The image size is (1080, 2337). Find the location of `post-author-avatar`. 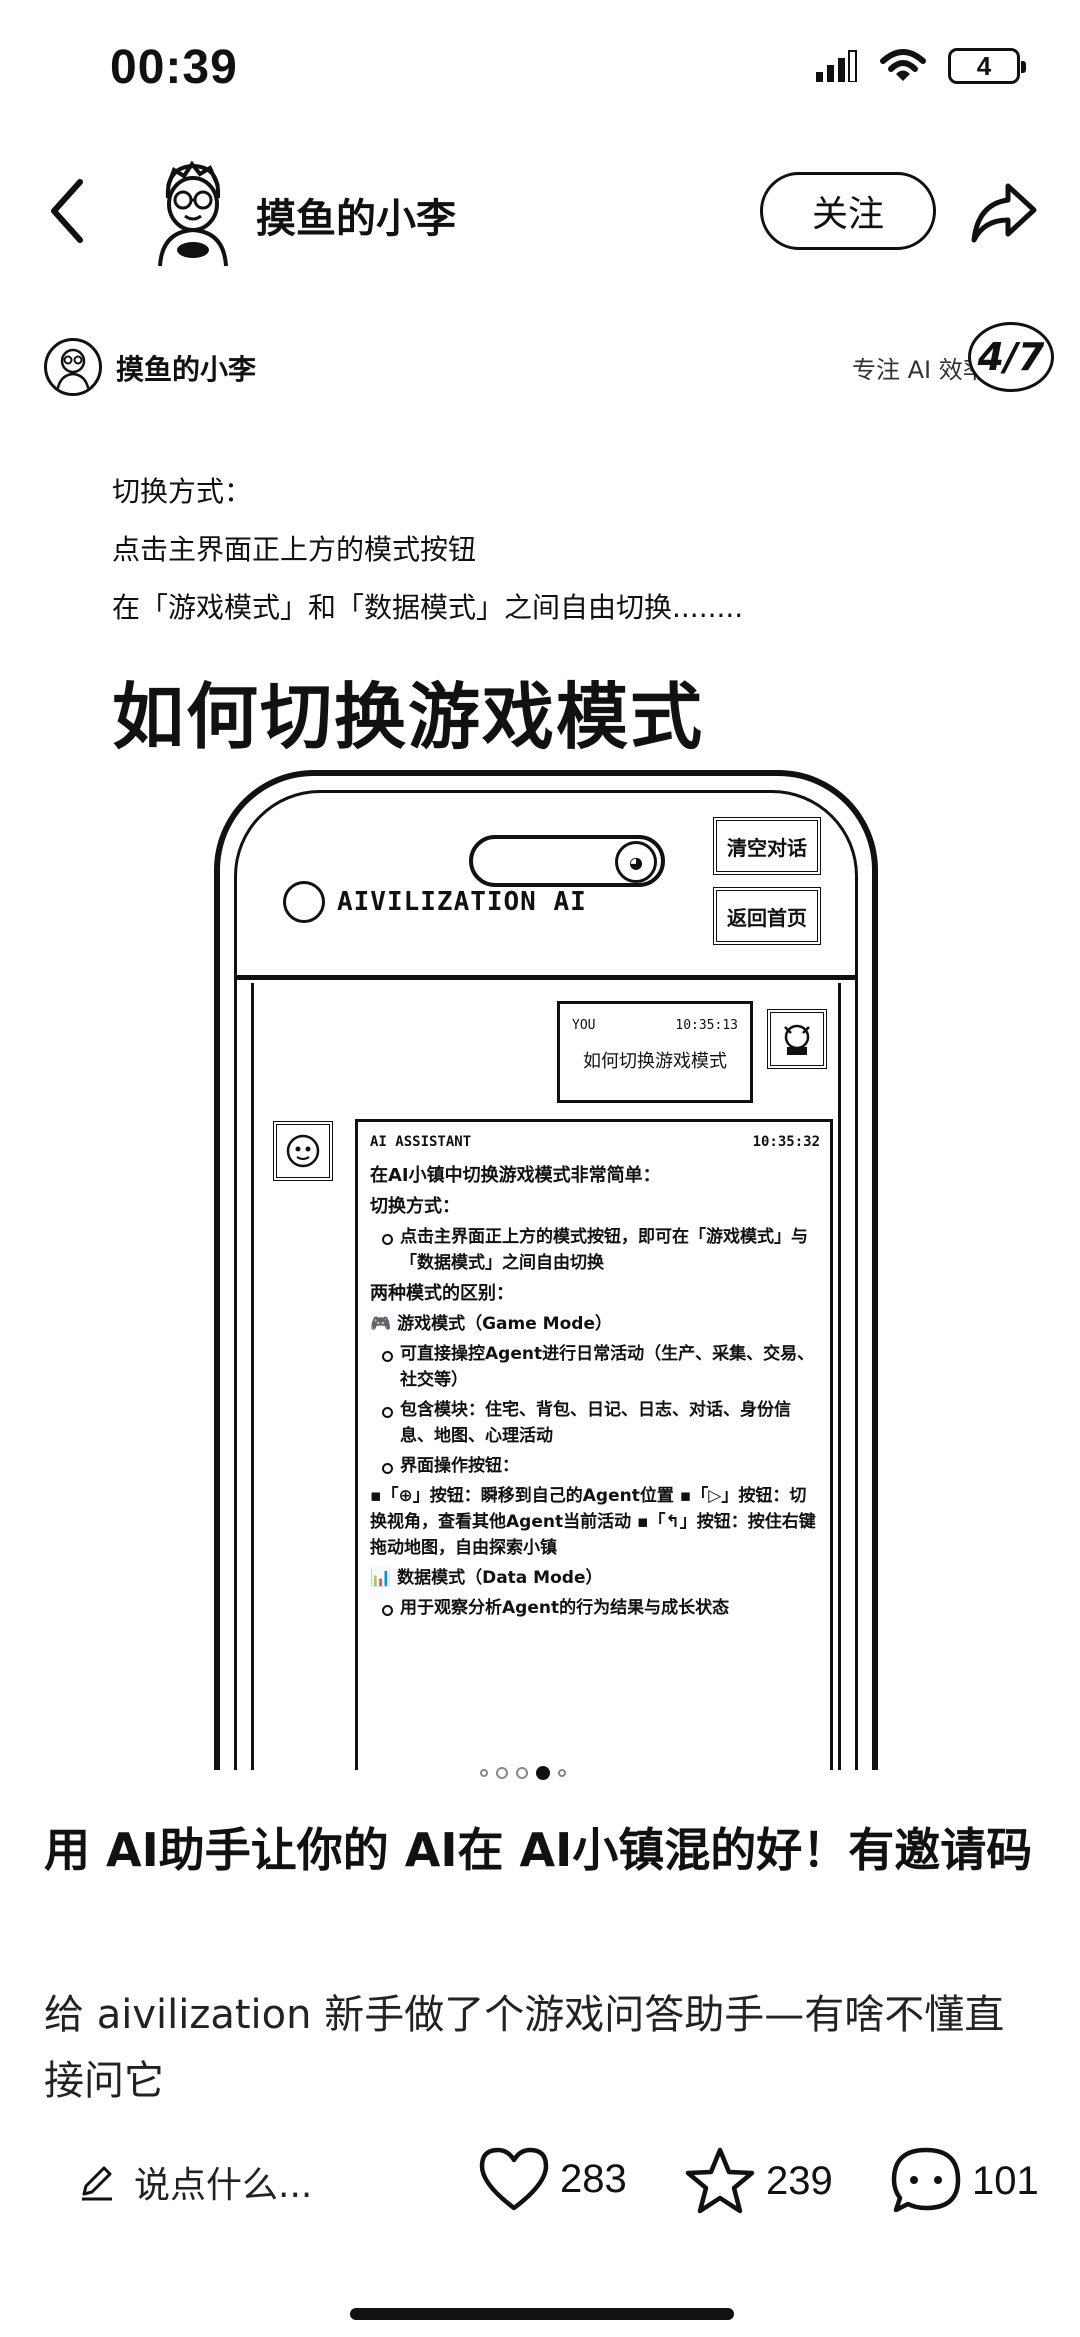

post-author-avatar is located at coordinates (73, 367).